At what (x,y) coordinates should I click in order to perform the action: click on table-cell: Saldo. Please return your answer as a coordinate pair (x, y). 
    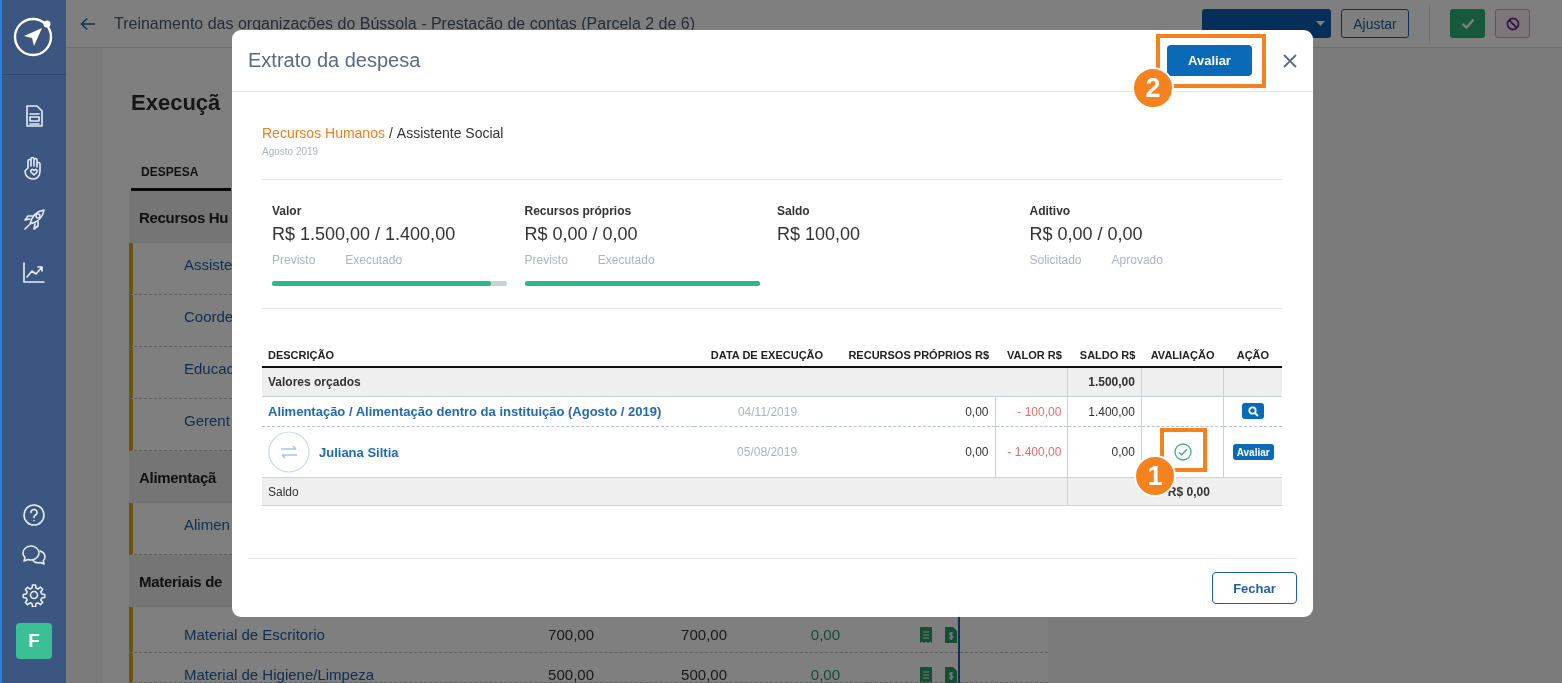
    Looking at the image, I should click on (665, 491).